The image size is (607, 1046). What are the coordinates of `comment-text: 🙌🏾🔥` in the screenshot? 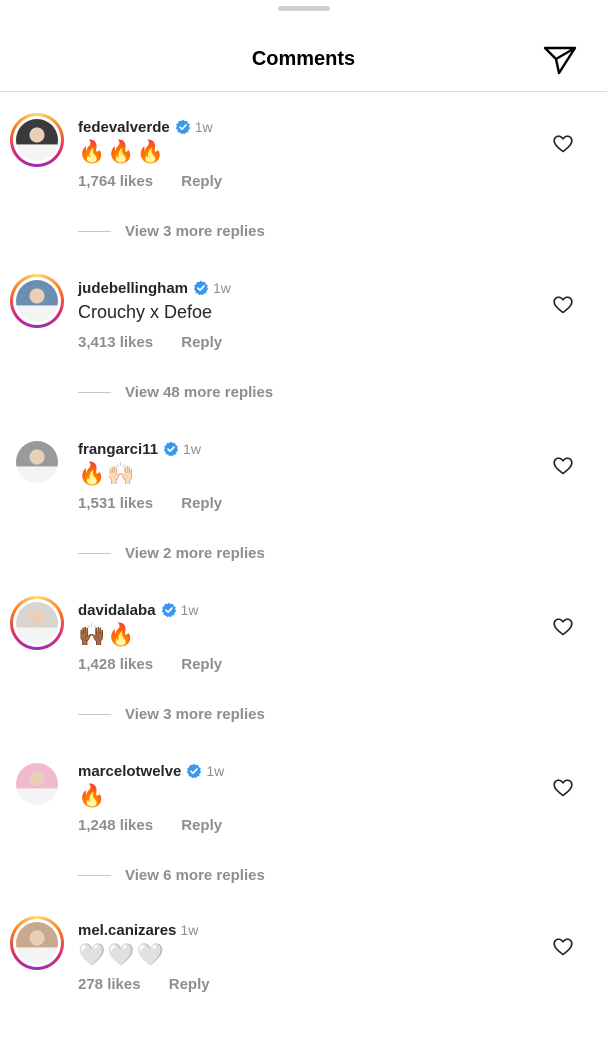 It's located at (107, 634).